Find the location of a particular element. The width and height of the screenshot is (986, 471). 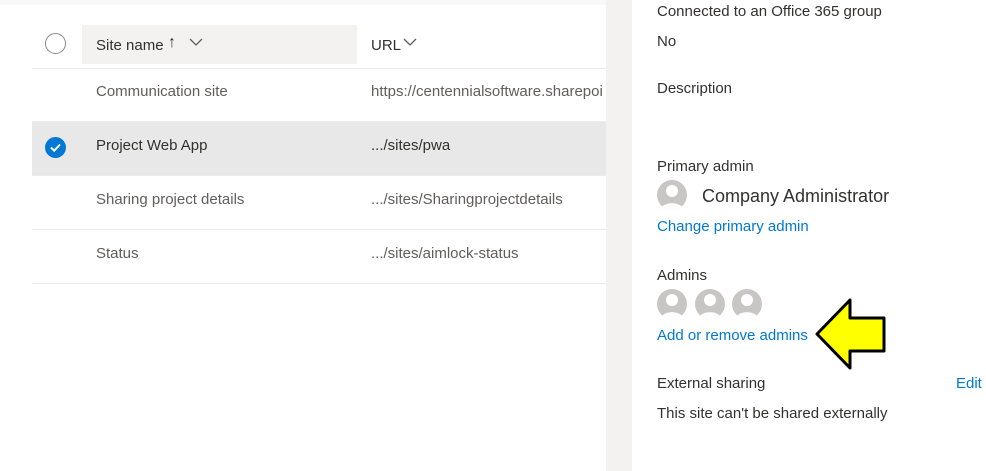

site-name-cell: Sharing project details is located at coordinates (170, 199).